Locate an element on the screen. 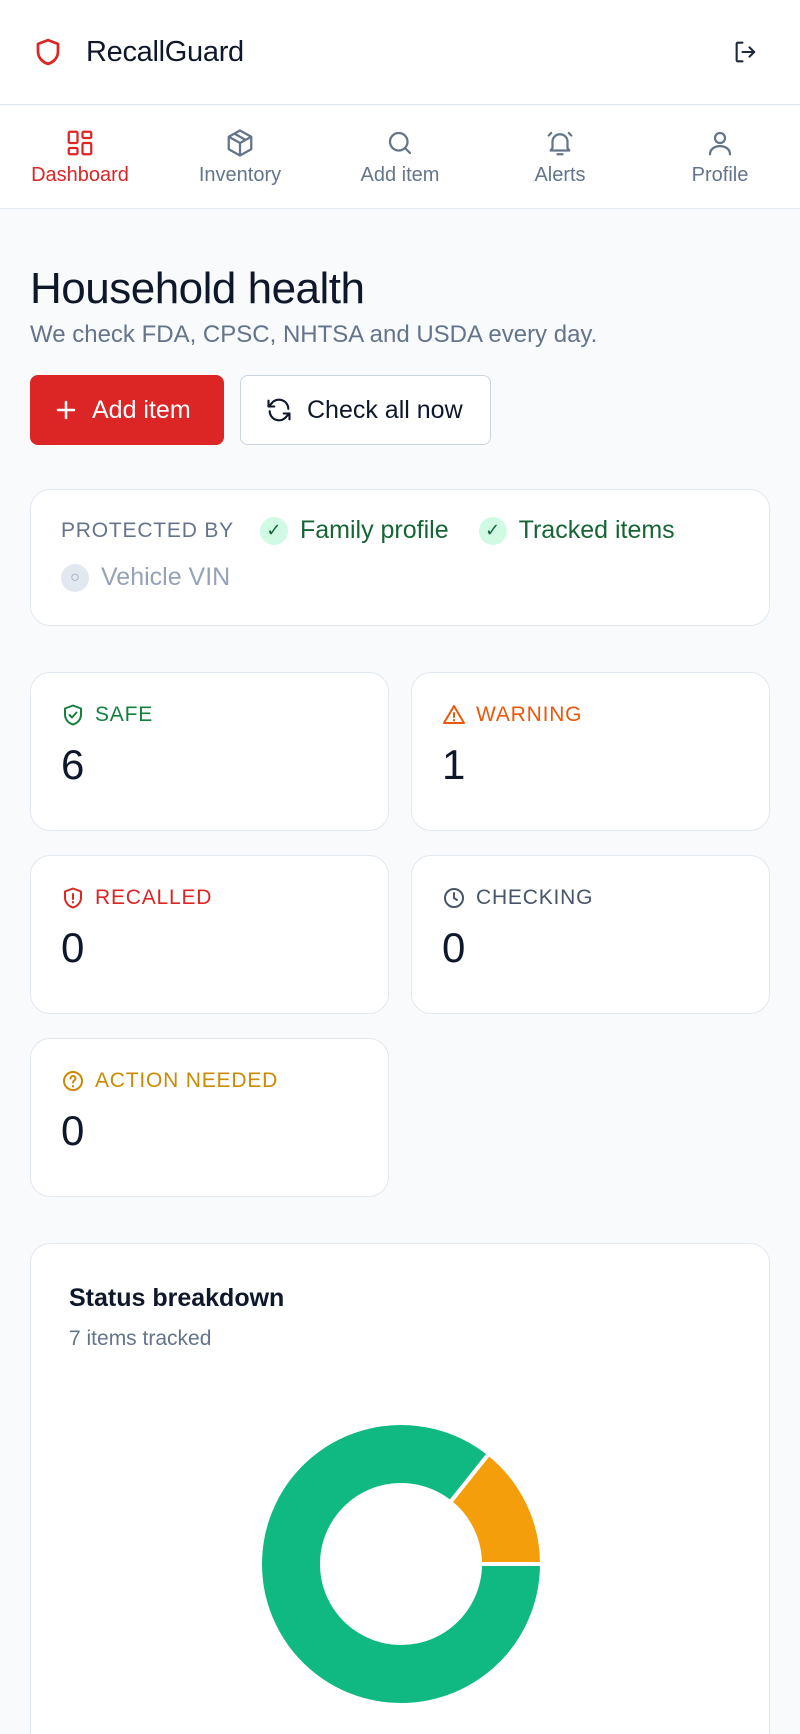 The height and width of the screenshot is (1734, 800). stat-card-safe: SAFE 6 is located at coordinates (209, 752).